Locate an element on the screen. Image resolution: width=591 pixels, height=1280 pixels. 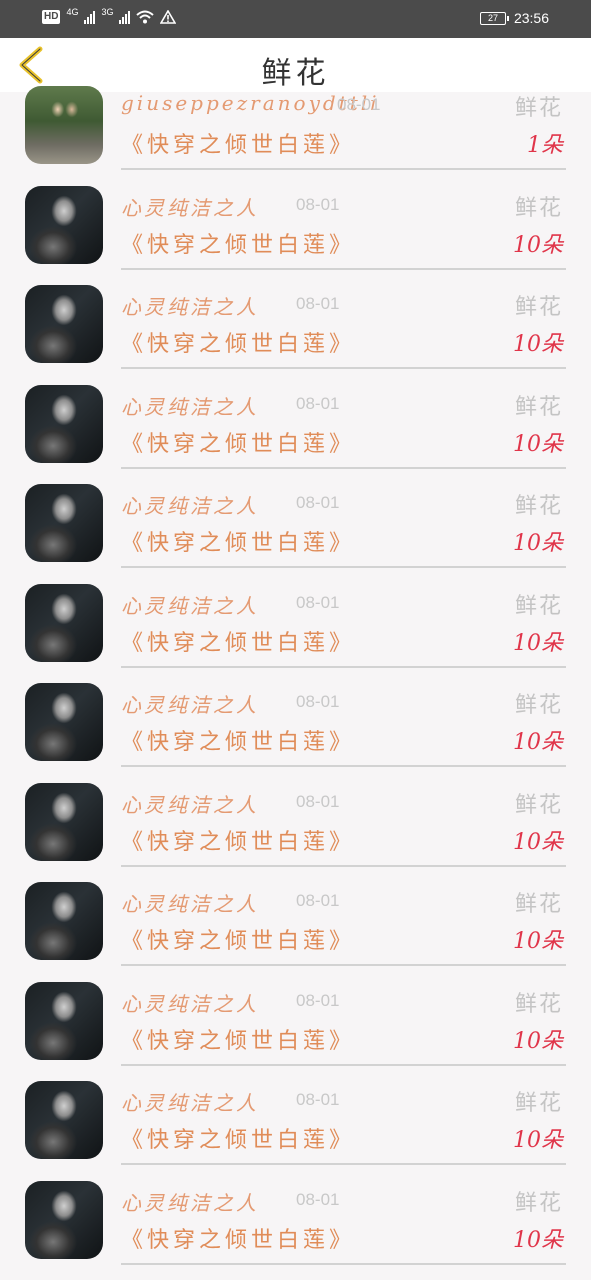
clock: 23:56 is located at coordinates (531, 18).